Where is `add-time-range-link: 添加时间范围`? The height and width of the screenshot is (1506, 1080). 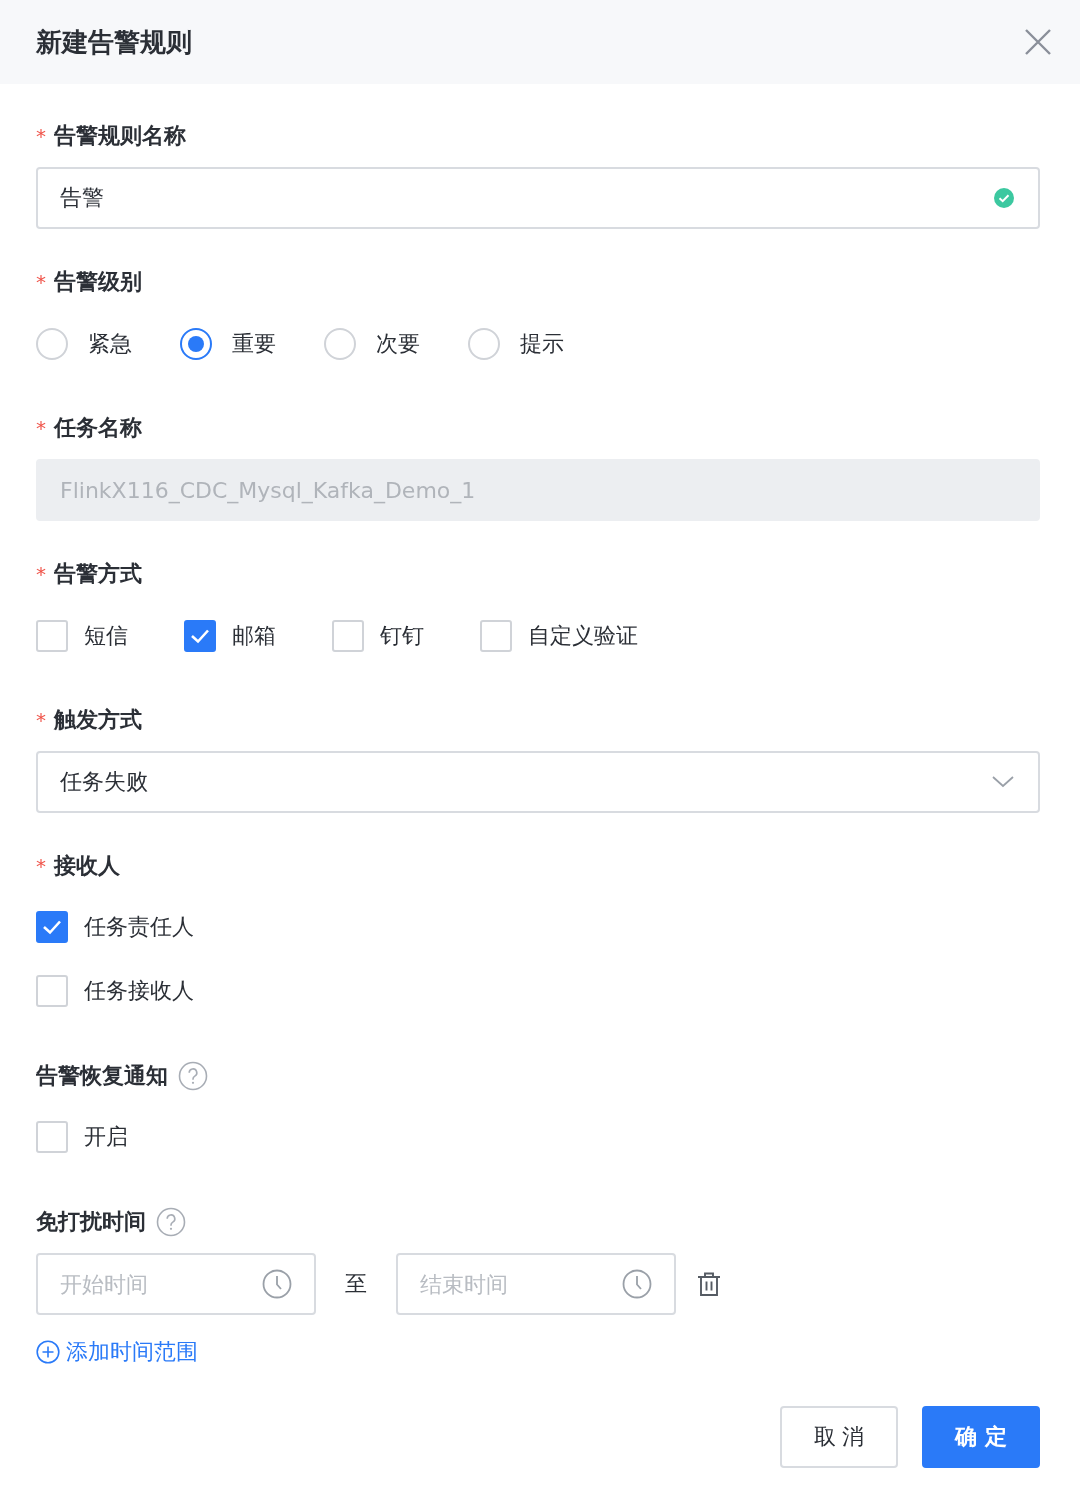 add-time-range-link: 添加时间范围 is located at coordinates (117, 1352).